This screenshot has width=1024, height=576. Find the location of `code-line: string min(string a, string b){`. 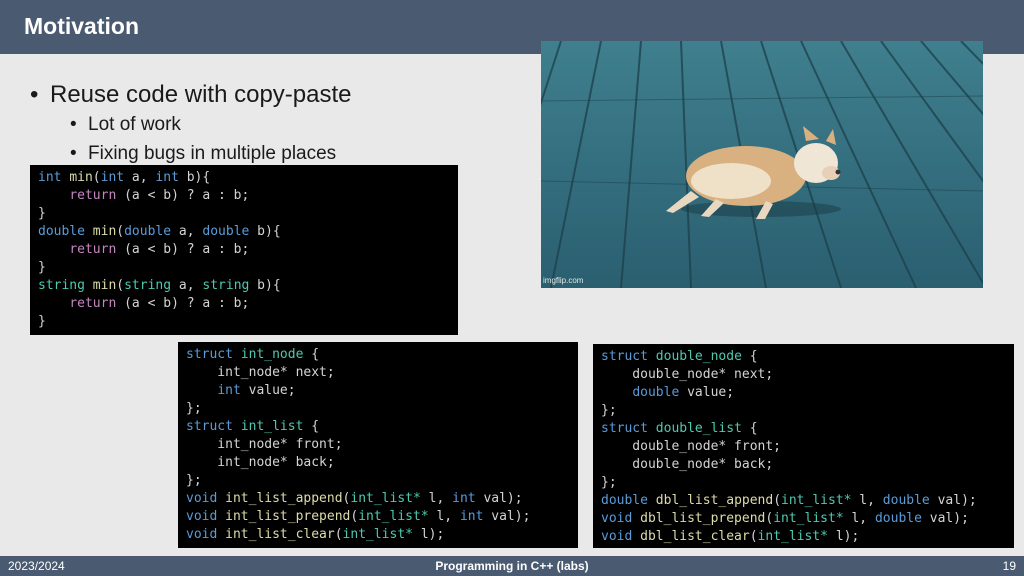

code-line: string min(string a, string b){ is located at coordinates (159, 285).